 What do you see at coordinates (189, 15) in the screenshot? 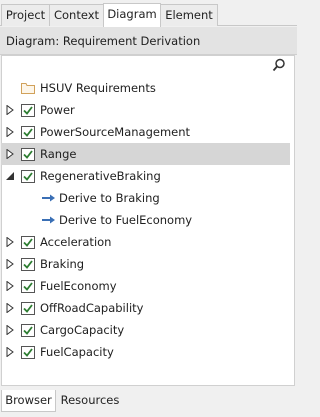
I see `tab-element: Element` at bounding box center [189, 15].